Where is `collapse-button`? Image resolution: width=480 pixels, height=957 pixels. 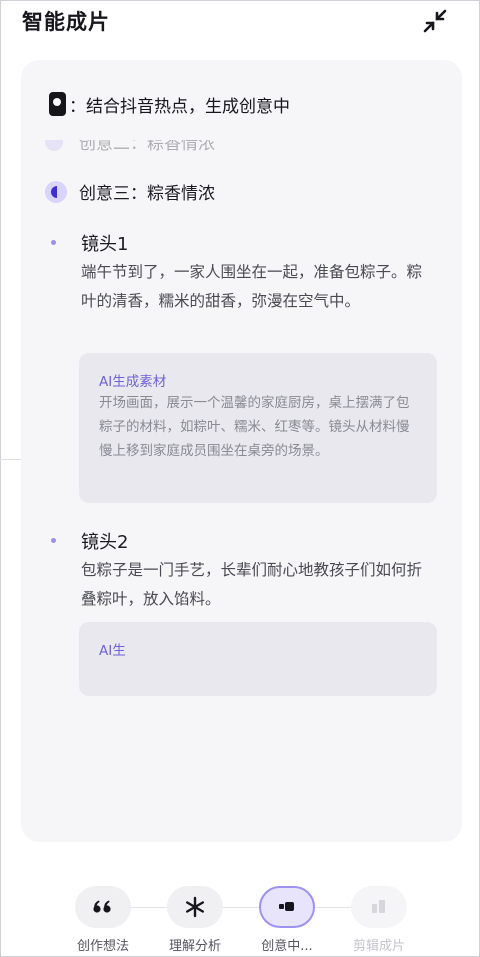 collapse-button is located at coordinates (435, 21).